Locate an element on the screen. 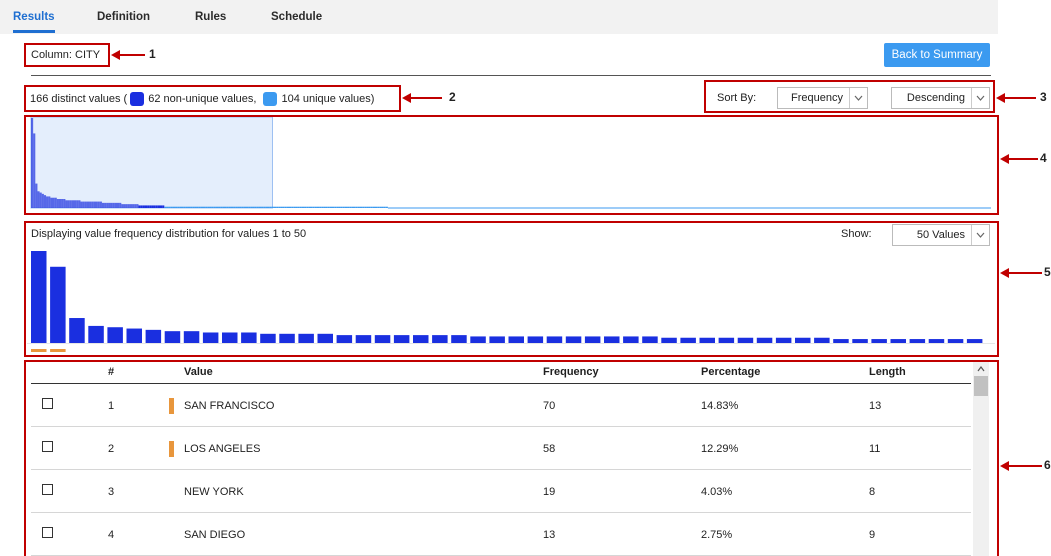 Image resolution: width=1051 pixels, height=556 pixels. tab-schedule: Schedule is located at coordinates (296, 17).